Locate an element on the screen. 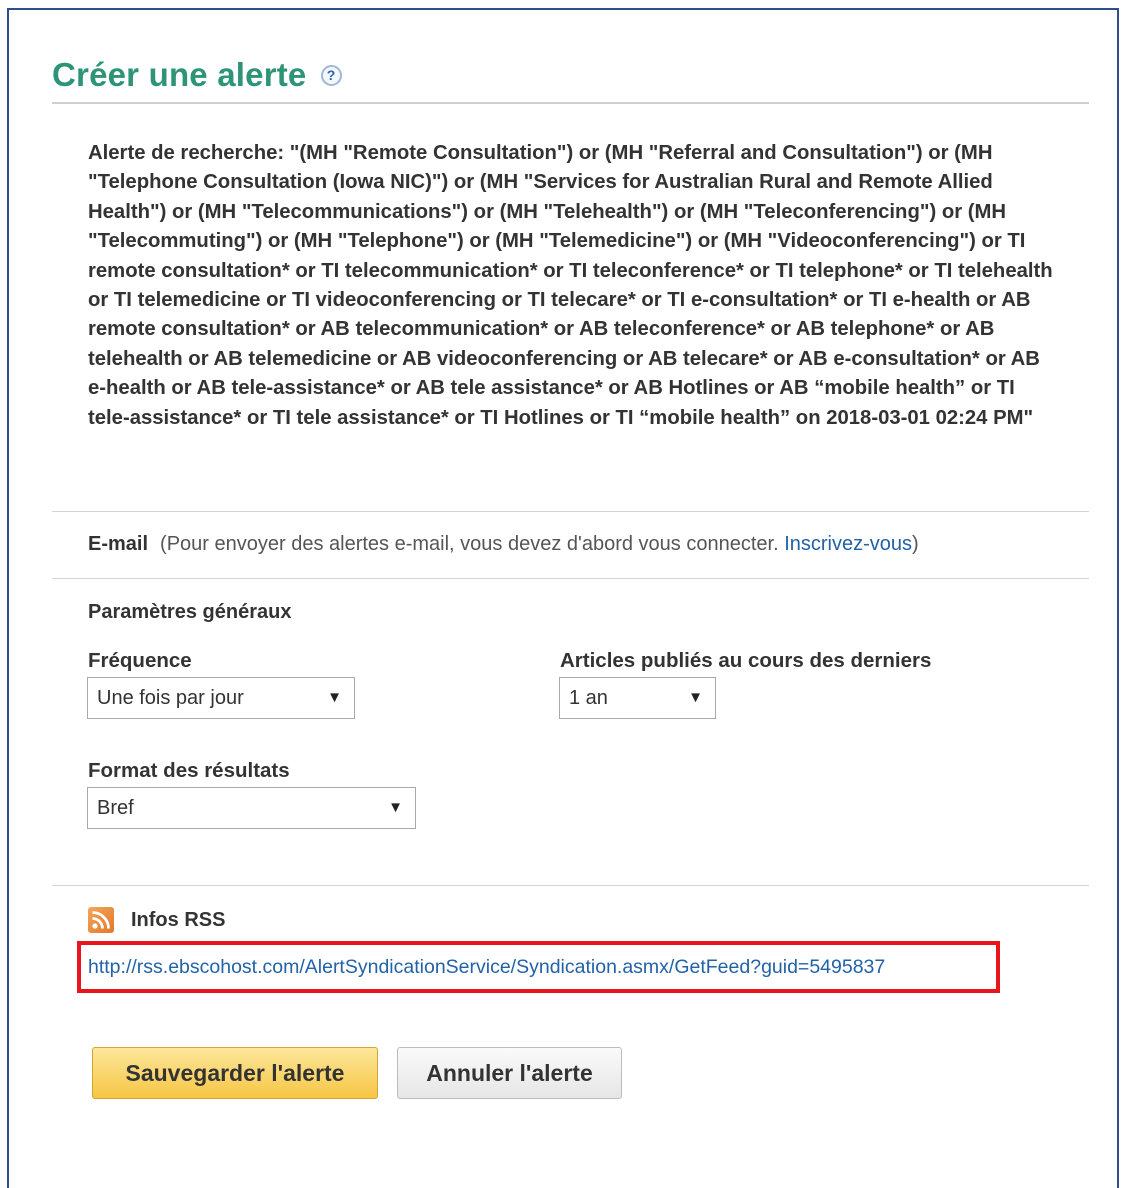  rss-icon is located at coordinates (101, 920).